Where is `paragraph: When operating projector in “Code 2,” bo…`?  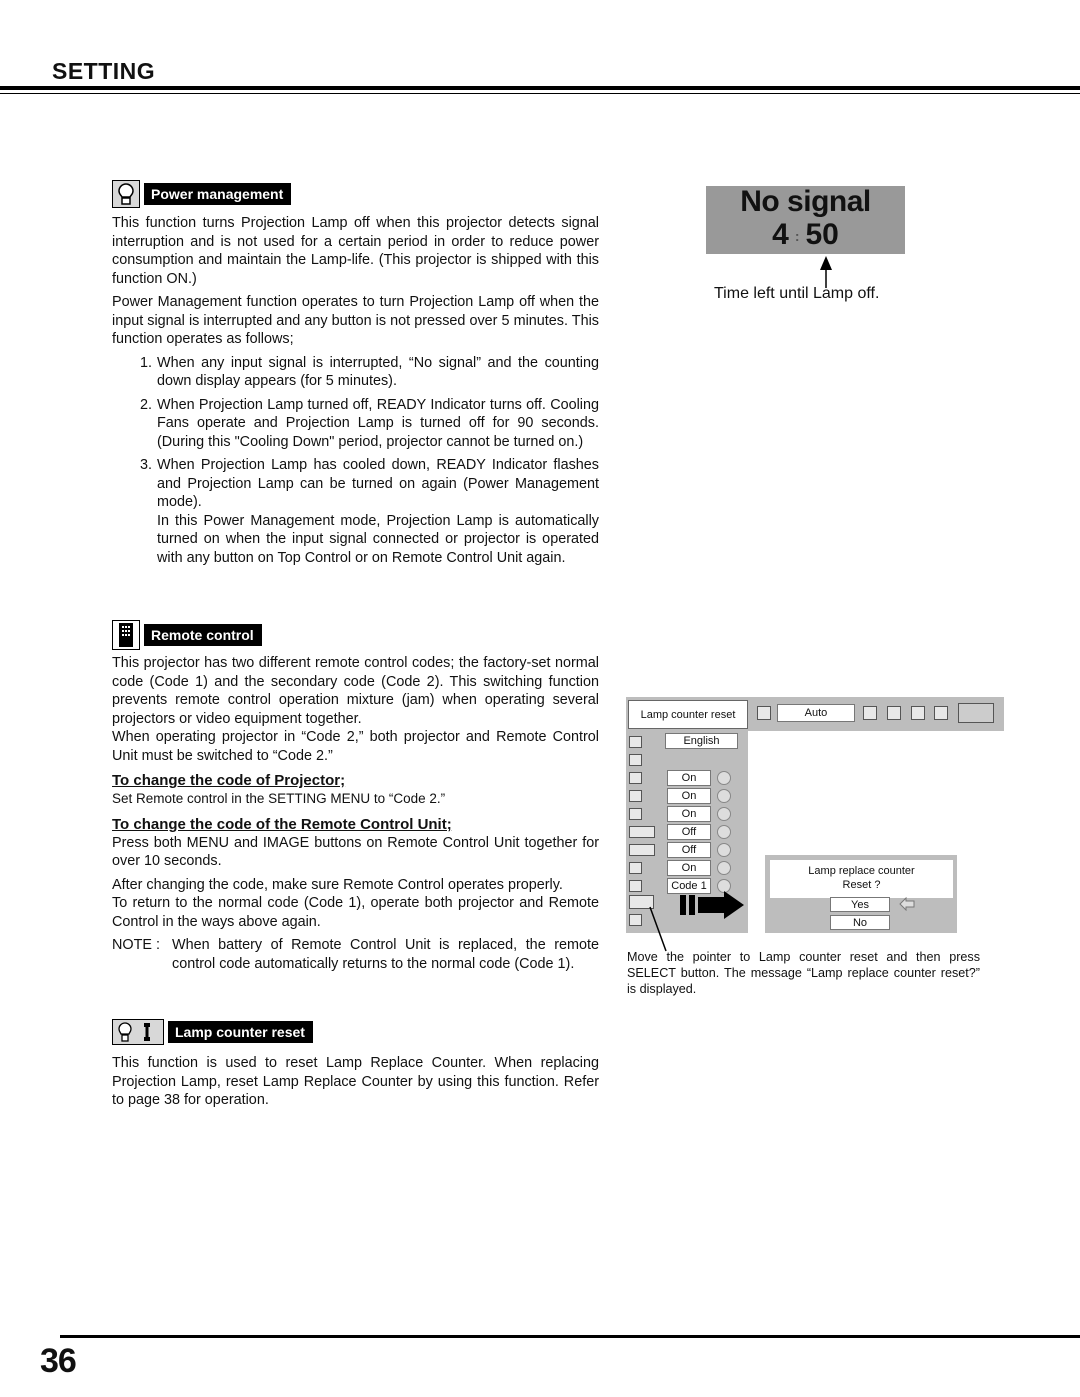
paragraph: When operating projector in “Code 2,” bo… is located at coordinates (355, 746).